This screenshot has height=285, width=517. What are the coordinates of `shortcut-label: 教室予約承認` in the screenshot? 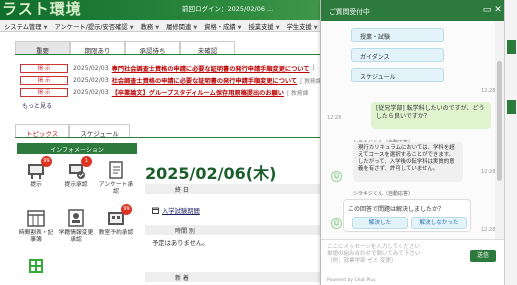 It's located at (116, 233).